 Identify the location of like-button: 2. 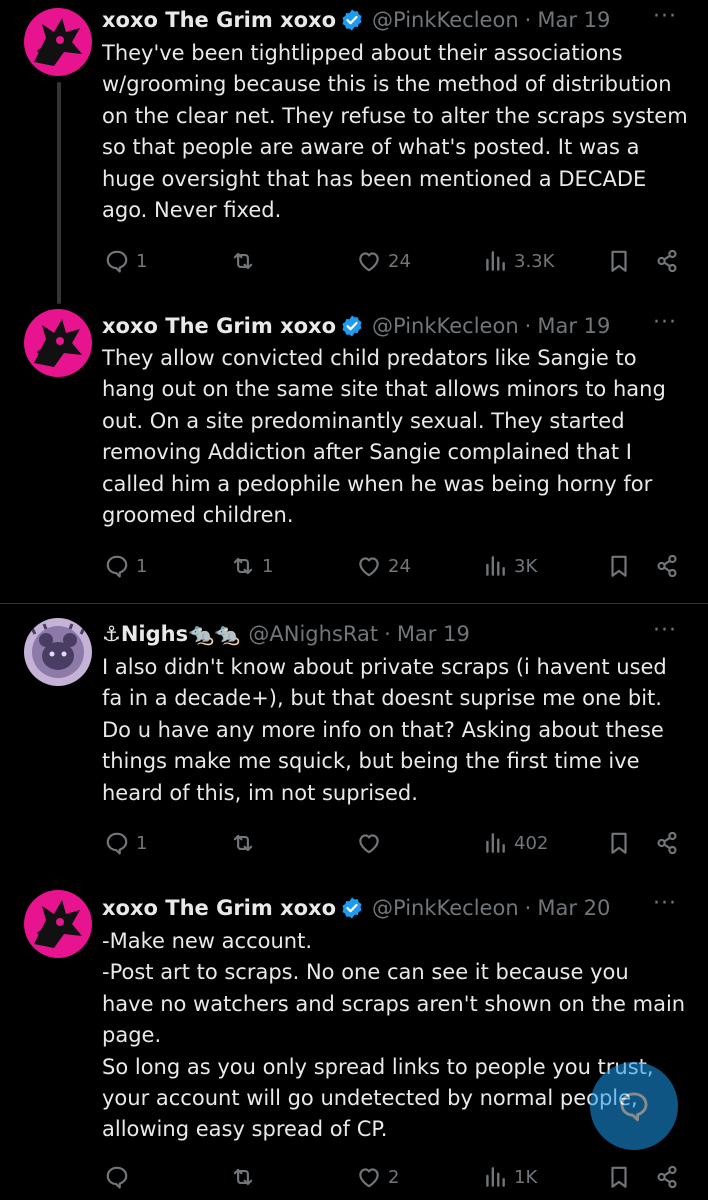
(377, 1177).